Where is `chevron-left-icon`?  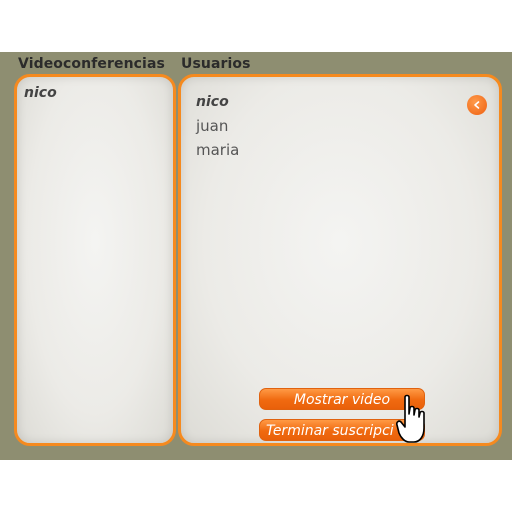
chevron-left-icon is located at coordinates (477, 105).